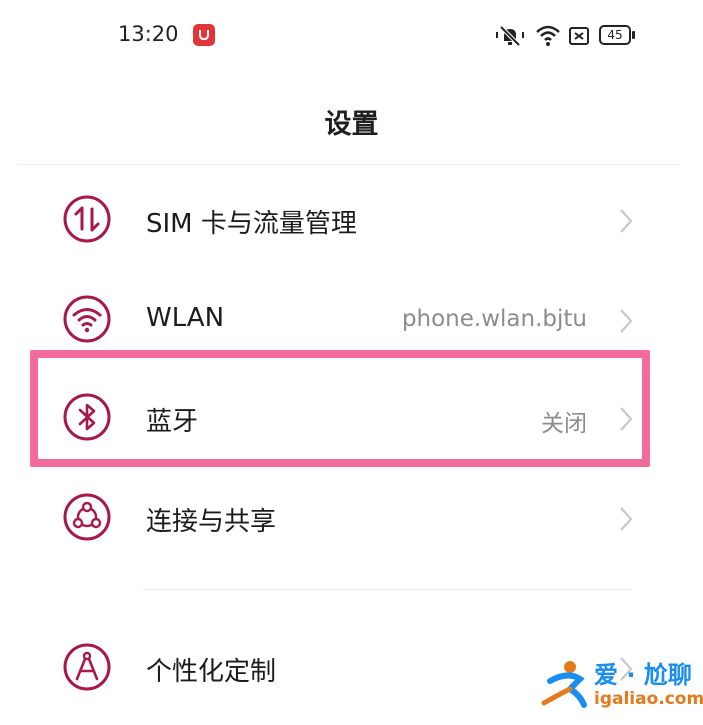  Describe the element at coordinates (87, 667) in the screenshot. I see `compass-icon` at that location.